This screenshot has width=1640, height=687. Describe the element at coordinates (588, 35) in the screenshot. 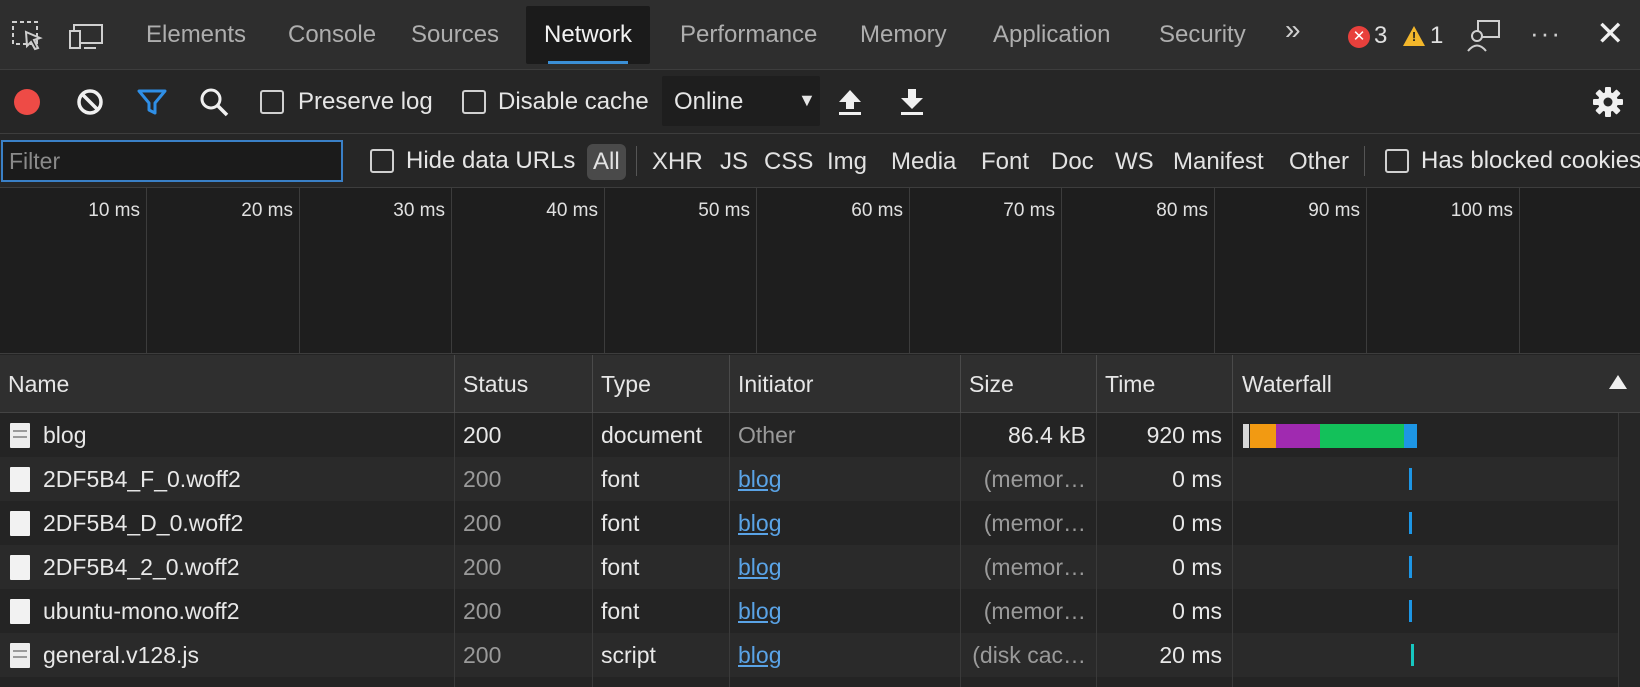

I see `tab-network: Network` at that location.